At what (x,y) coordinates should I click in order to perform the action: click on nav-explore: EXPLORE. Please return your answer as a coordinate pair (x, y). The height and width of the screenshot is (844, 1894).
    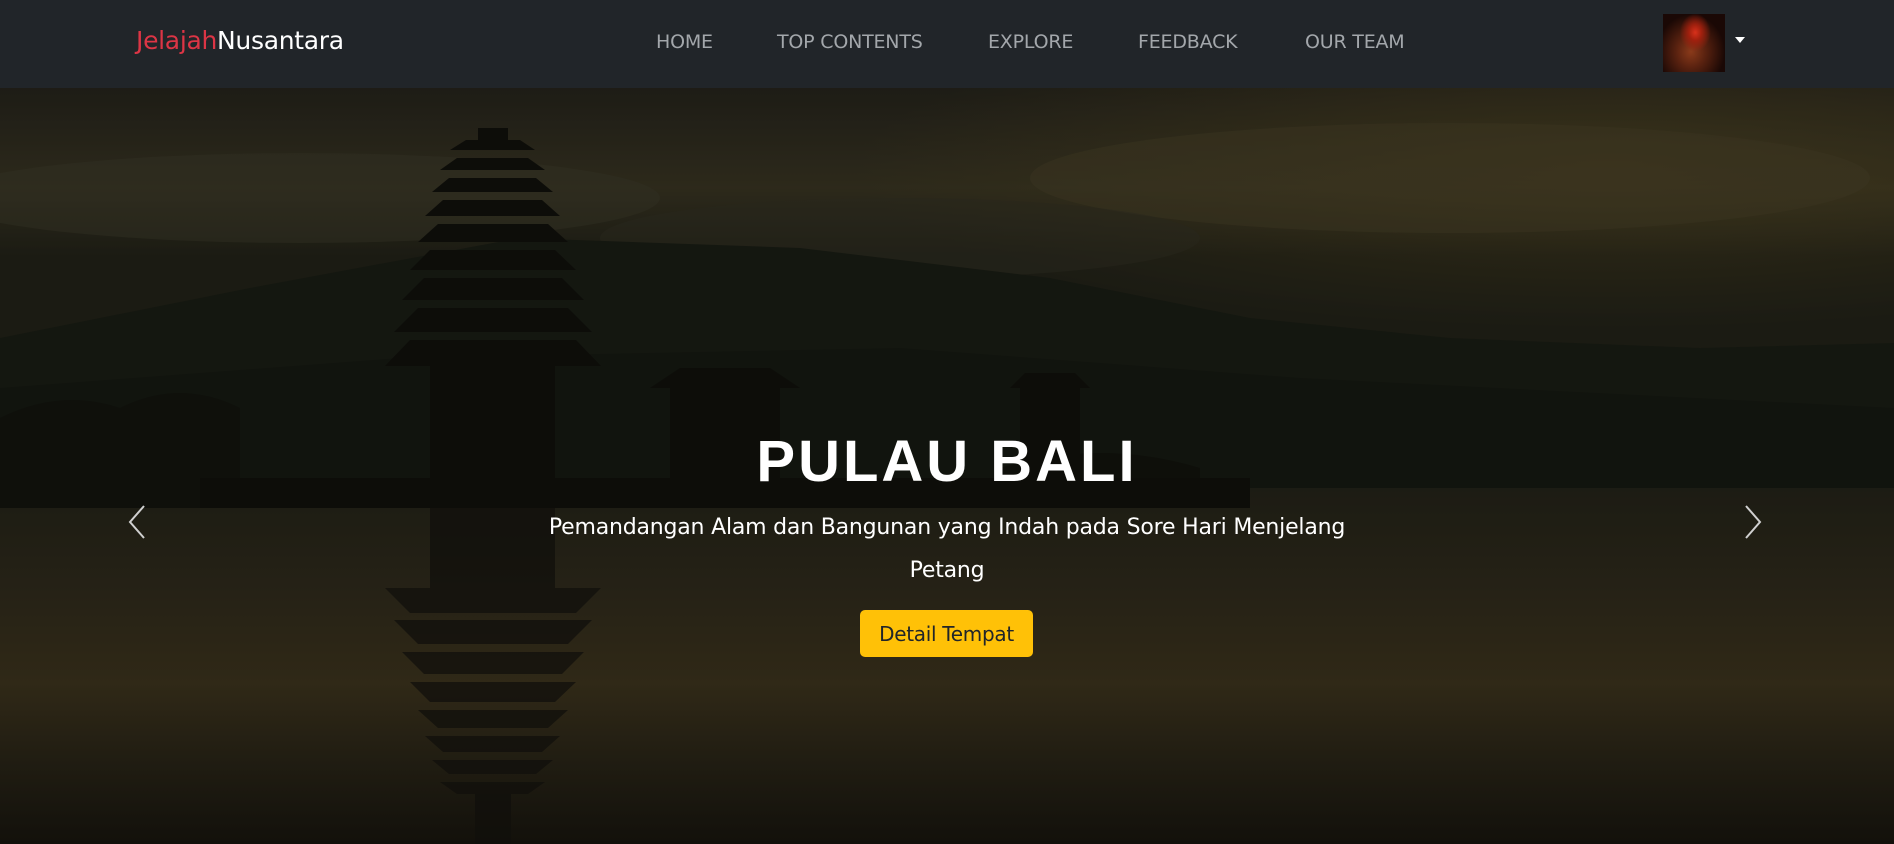
    Looking at the image, I should click on (1030, 42).